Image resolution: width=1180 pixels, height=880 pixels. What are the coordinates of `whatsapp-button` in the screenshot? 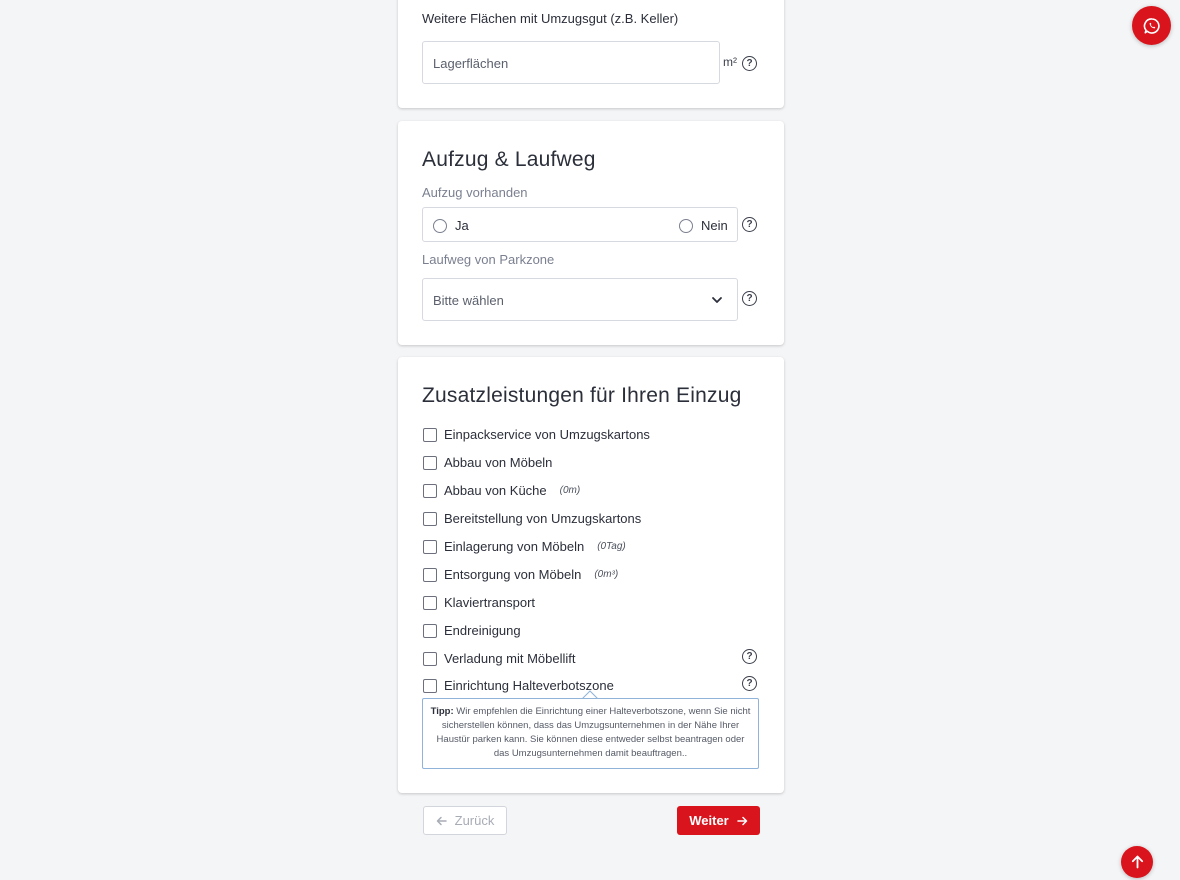 It's located at (1151, 25).